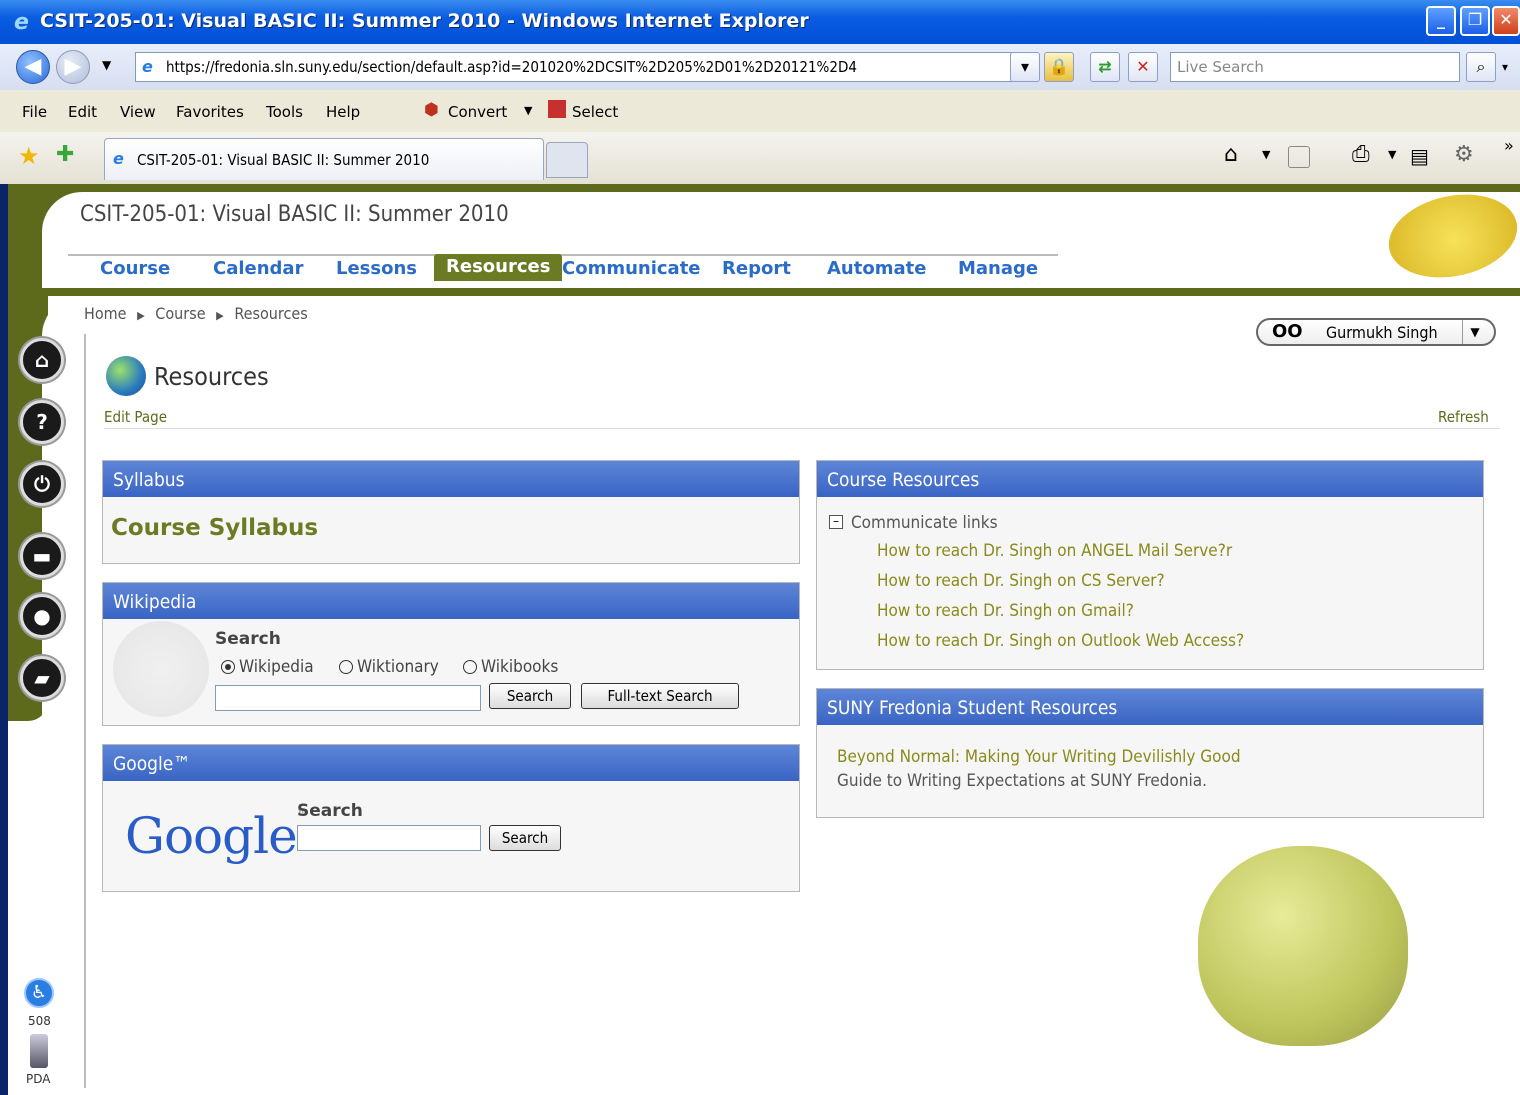 The image size is (1520, 1095). Describe the element at coordinates (660, 696) in the screenshot. I see `wikipedia-fulltext-button: Full-text Search` at that location.